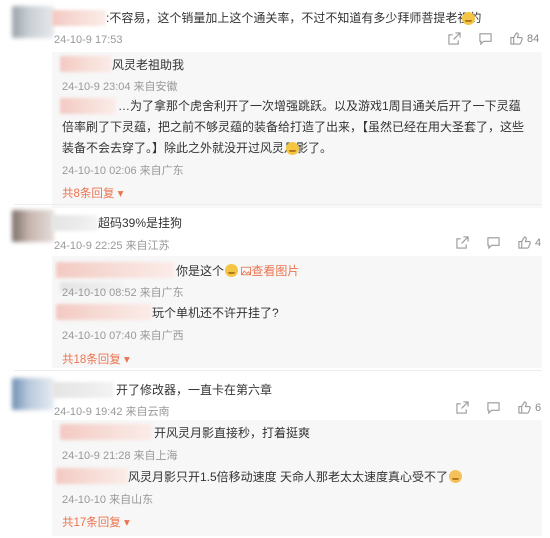 This screenshot has height=538, width=550. Describe the element at coordinates (140, 223) in the screenshot. I see `comment-text: 超码39%是挂狗` at that location.